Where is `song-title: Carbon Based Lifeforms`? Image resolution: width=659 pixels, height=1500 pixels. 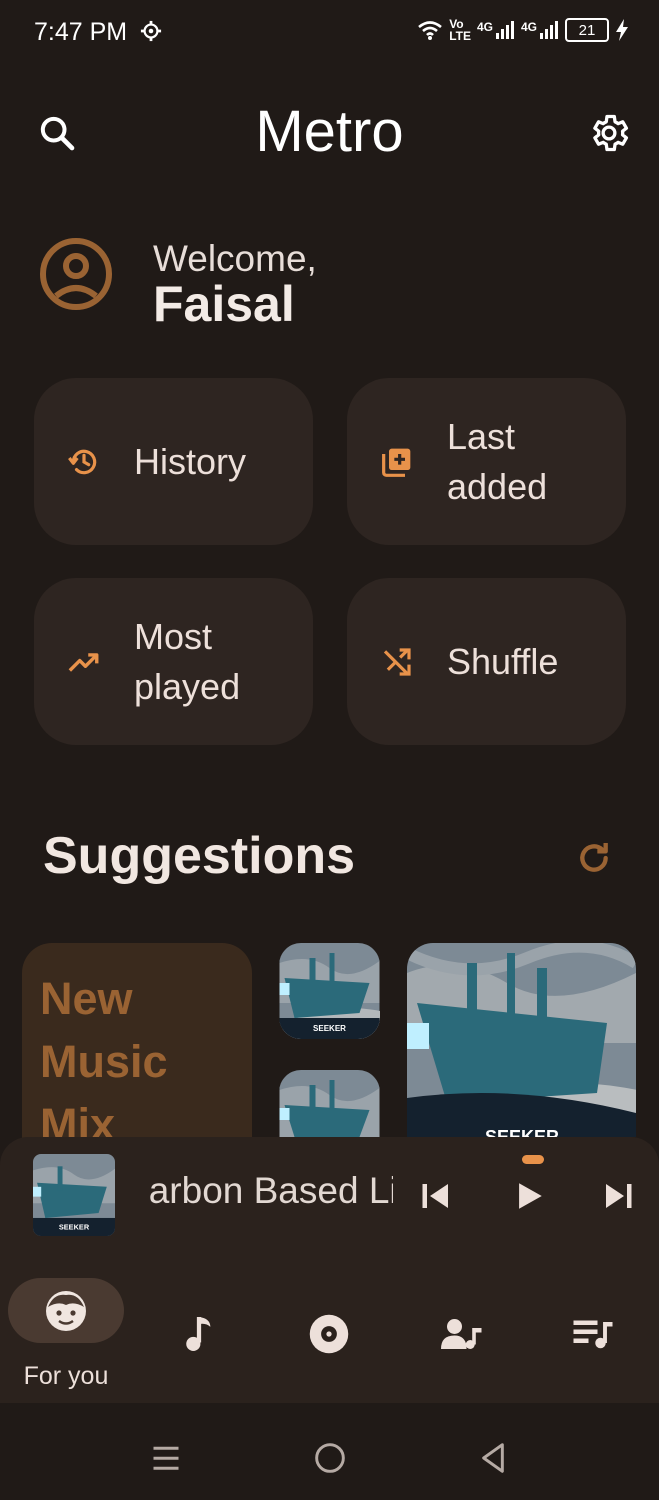
song-title: Carbon Based Lifeforms is located at coordinates (270, 1190).